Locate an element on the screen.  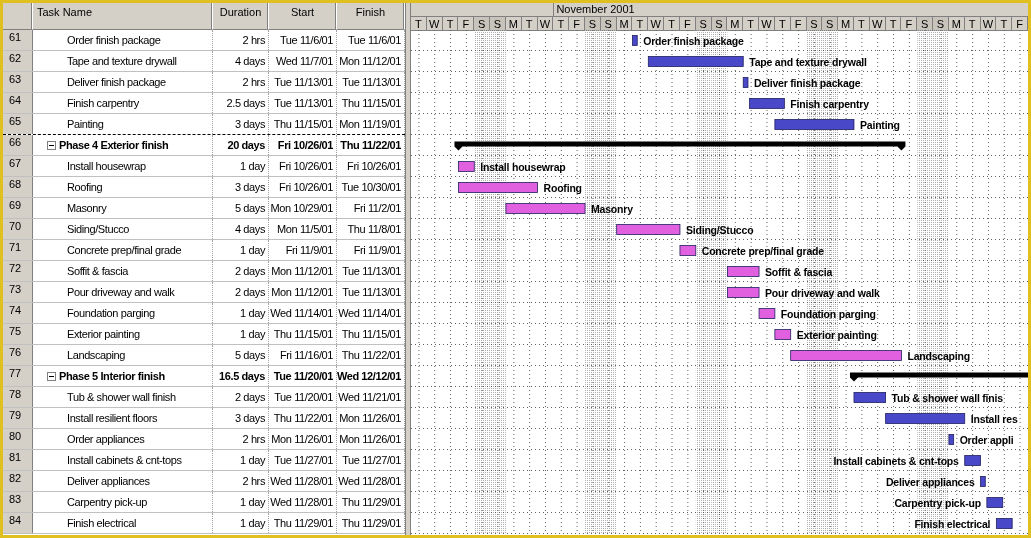
bar-label: Painting is located at coordinates (879, 124).